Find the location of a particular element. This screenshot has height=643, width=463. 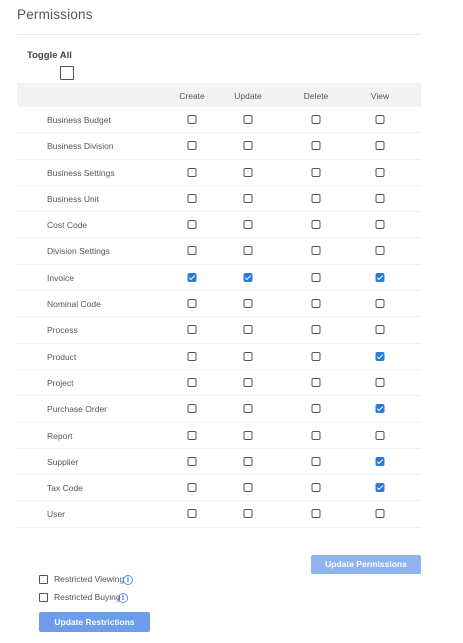

restricted-buying-checkbox is located at coordinates (43, 597).